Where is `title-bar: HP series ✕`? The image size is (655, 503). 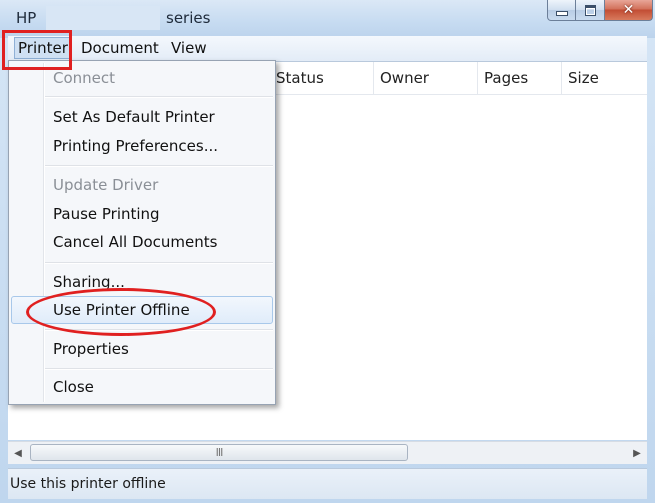
title-bar: HP series ✕ is located at coordinates (327, 19).